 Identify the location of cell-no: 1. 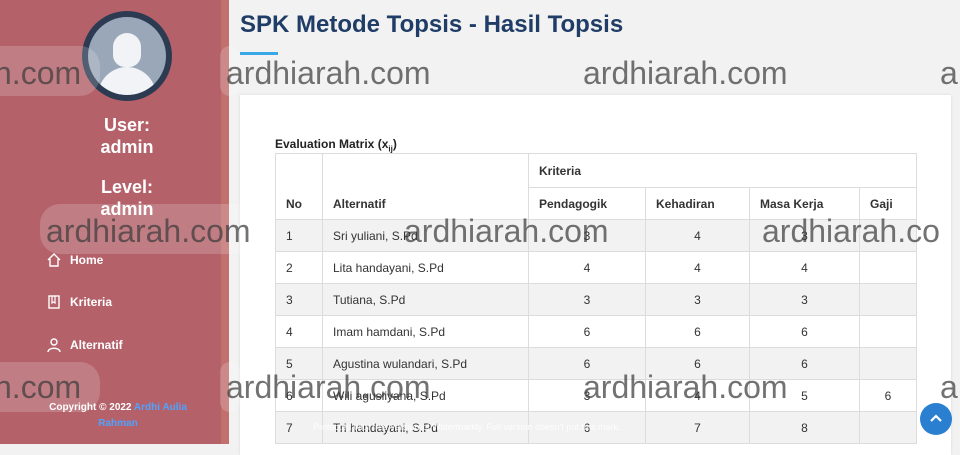
(299, 235).